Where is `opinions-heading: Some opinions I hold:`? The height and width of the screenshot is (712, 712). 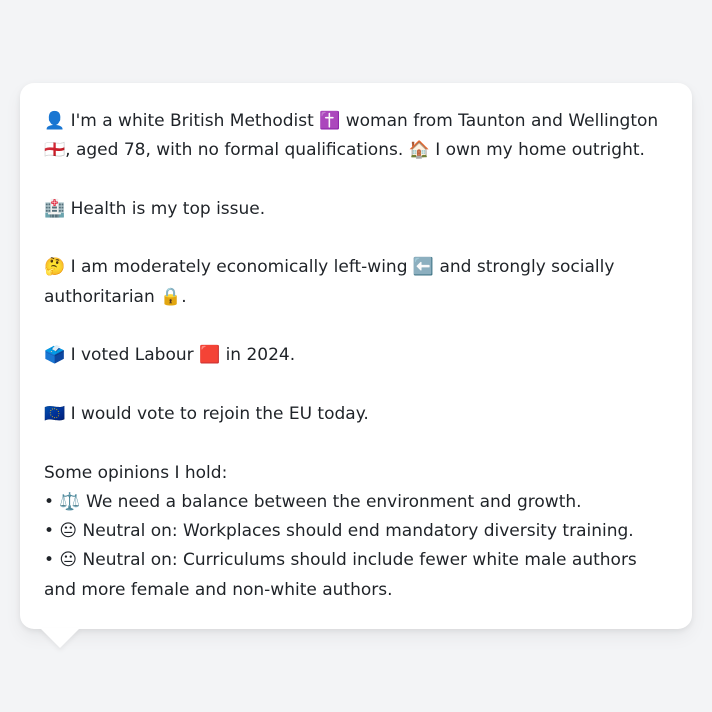 opinions-heading: Some opinions I hold: is located at coordinates (136, 472).